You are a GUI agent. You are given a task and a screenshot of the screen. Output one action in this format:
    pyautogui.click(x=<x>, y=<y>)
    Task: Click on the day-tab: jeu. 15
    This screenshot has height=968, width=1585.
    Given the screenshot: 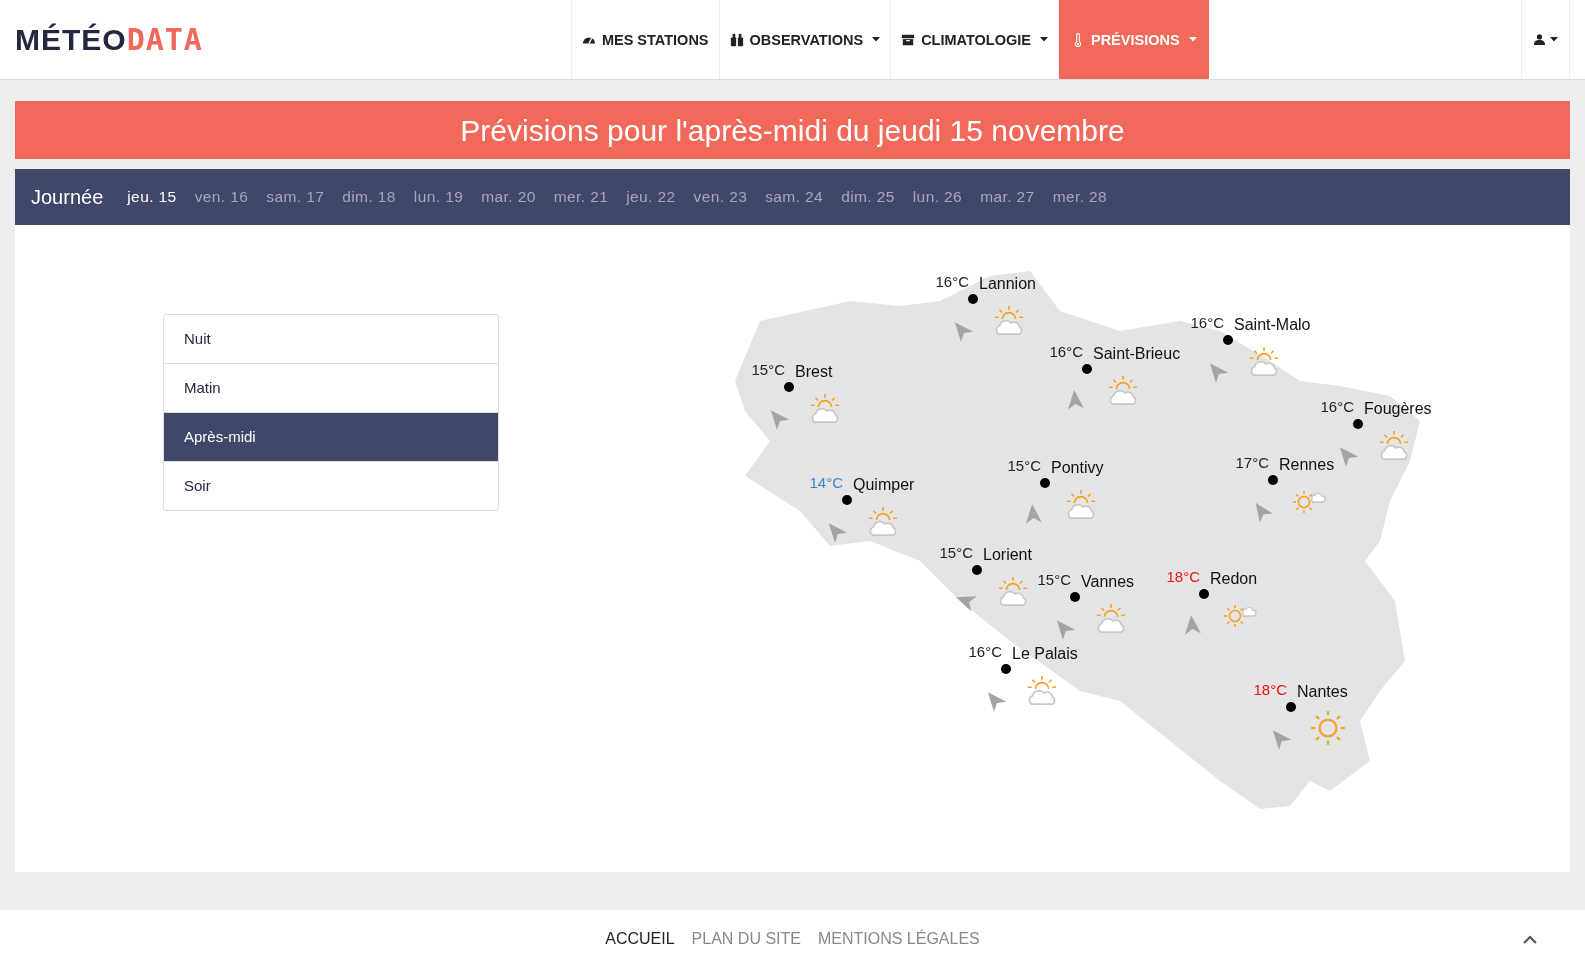 What is the action you would take?
    pyautogui.click(x=152, y=197)
    